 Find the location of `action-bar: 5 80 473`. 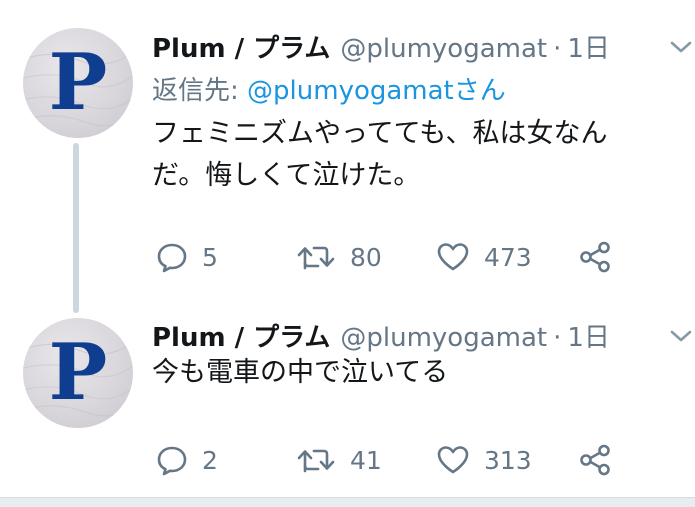

action-bar: 5 80 473 is located at coordinates (347, 257).